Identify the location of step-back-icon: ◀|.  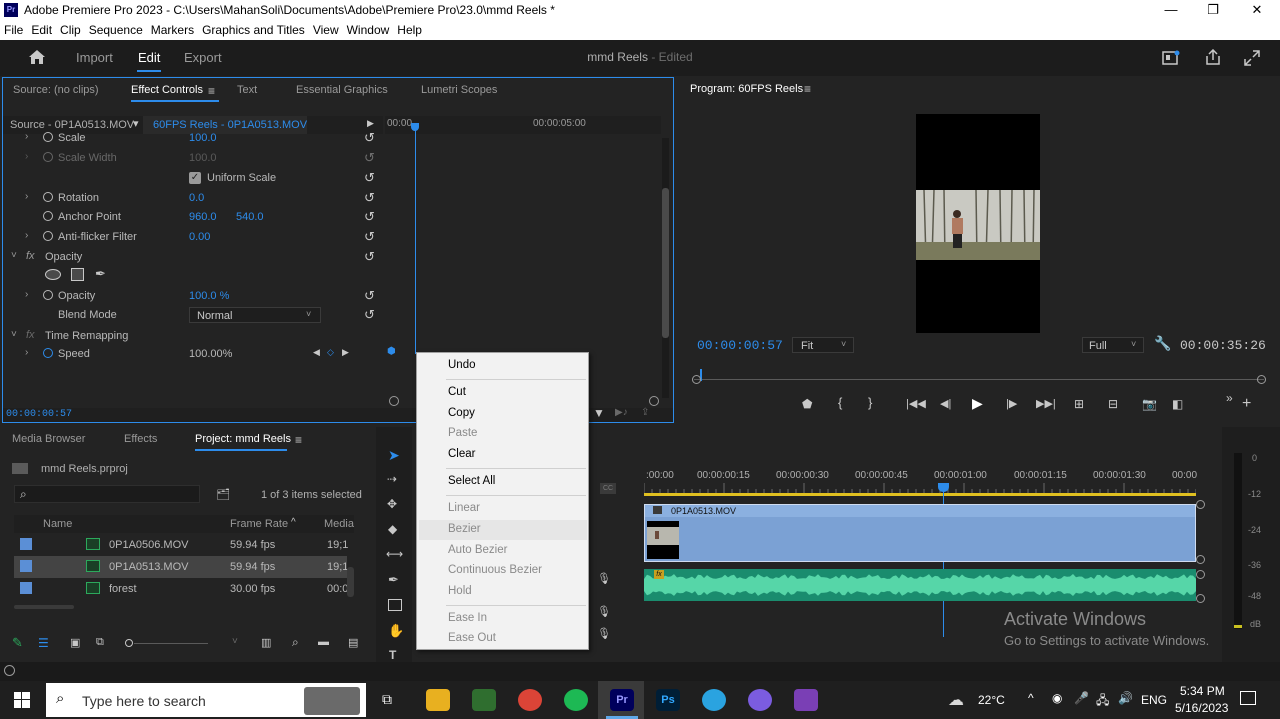
(945, 403).